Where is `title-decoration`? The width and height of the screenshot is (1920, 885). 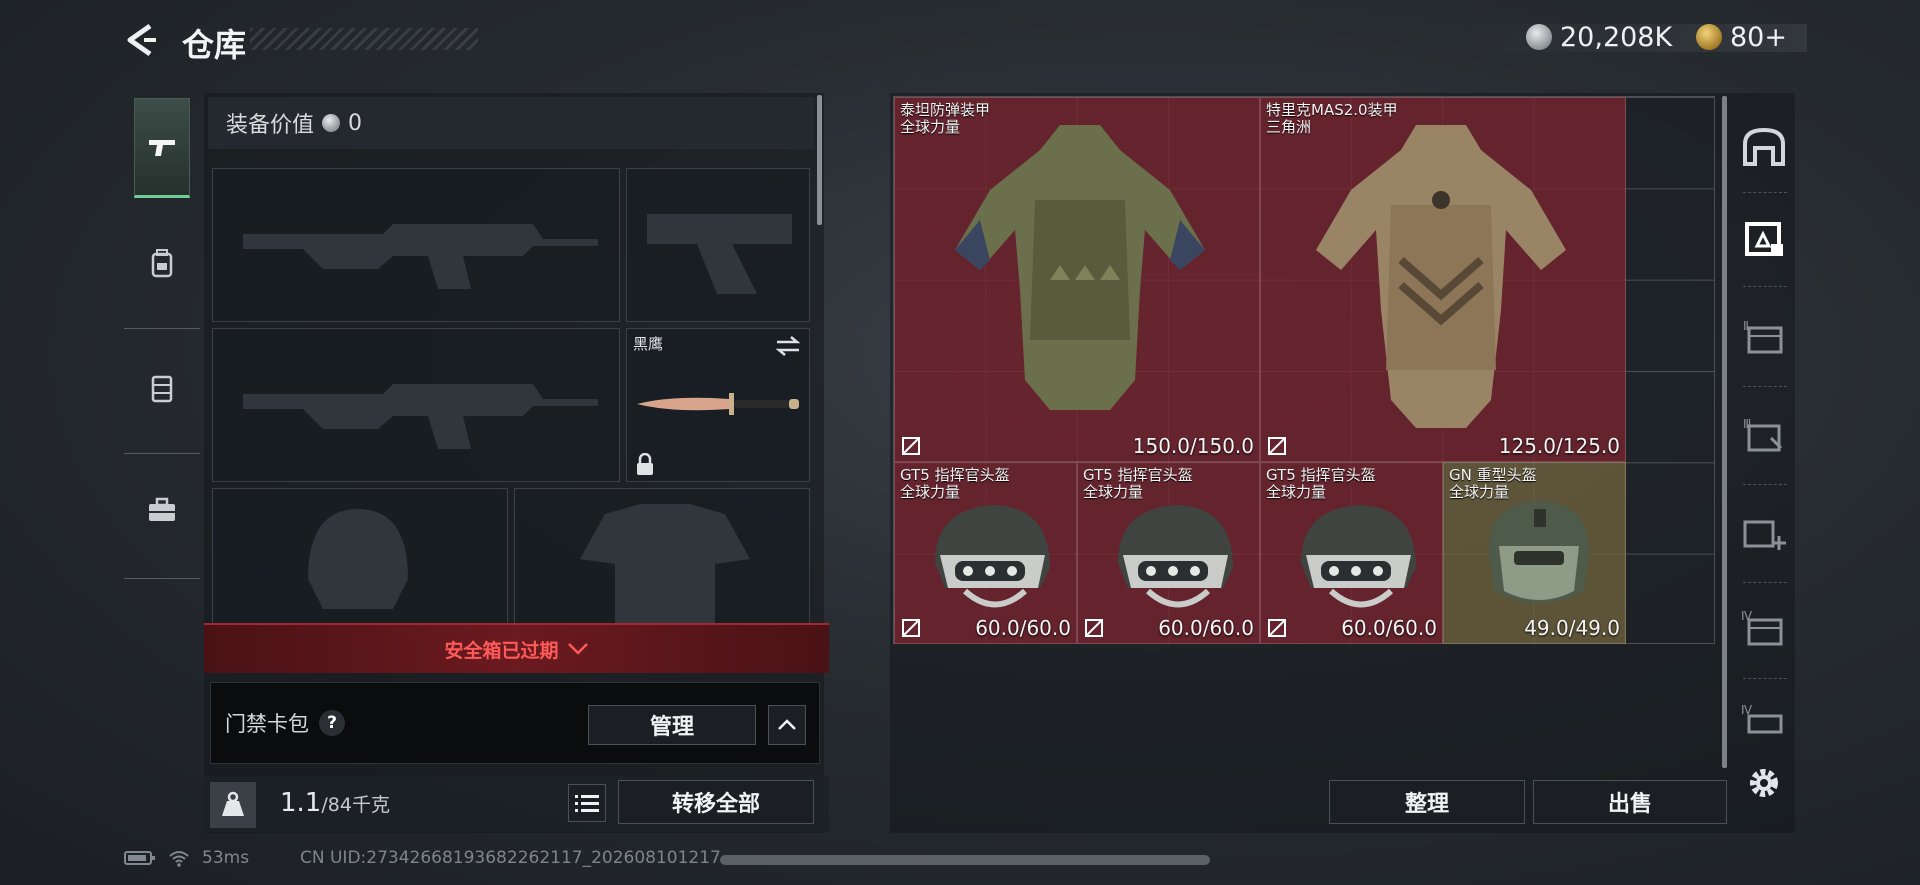 title-decoration is located at coordinates (364, 39).